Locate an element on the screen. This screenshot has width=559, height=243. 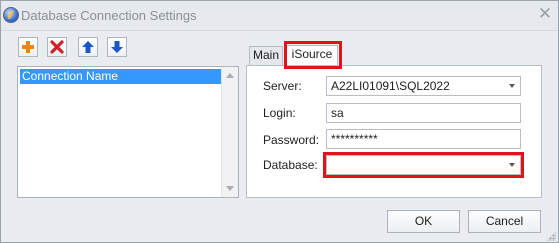
move-up-button is located at coordinates (88, 47).